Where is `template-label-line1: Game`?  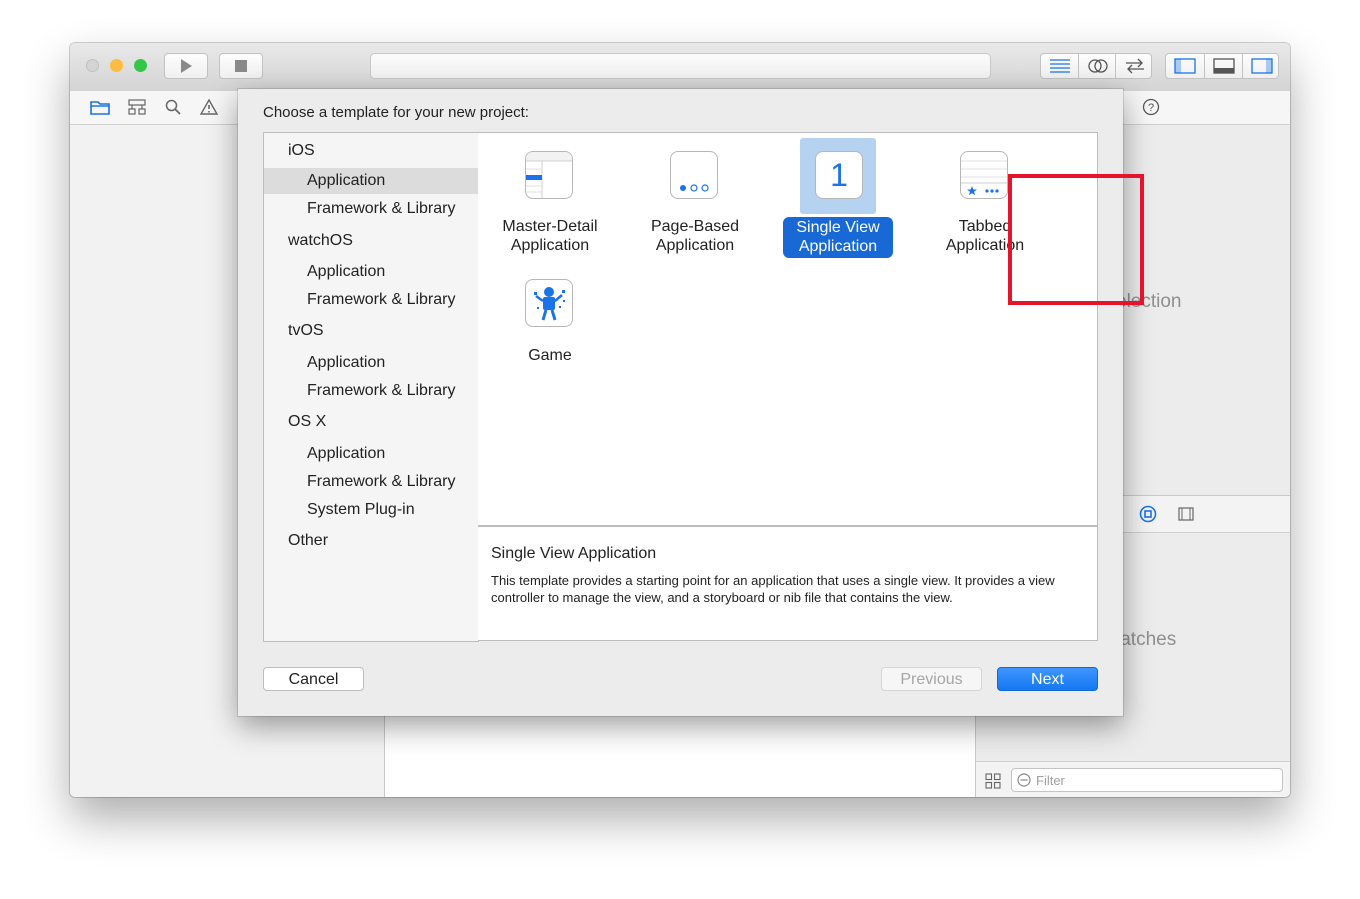
template-label-line1: Game is located at coordinates (550, 355).